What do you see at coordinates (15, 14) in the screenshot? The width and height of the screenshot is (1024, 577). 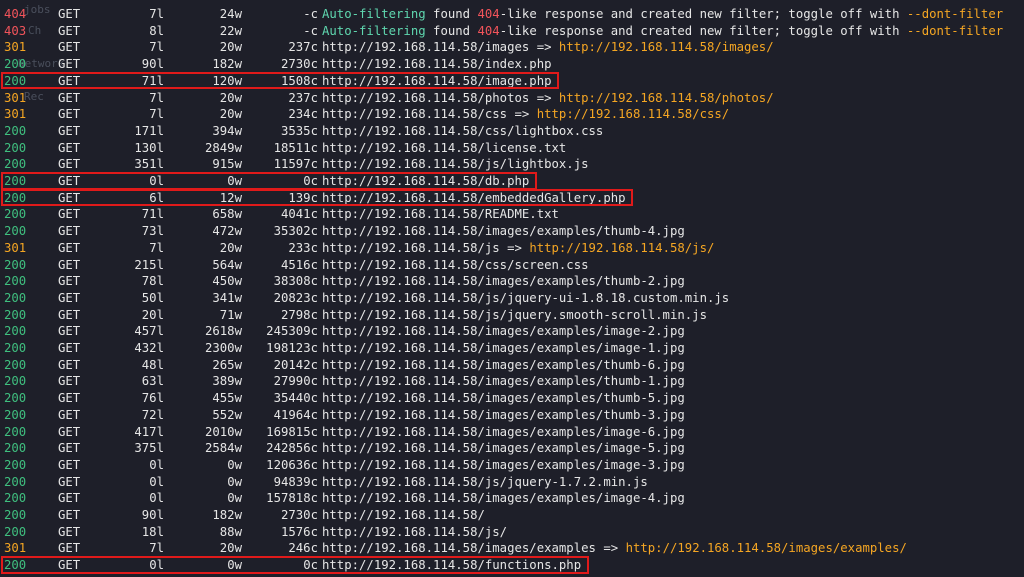 I see `status-code: 404` at bounding box center [15, 14].